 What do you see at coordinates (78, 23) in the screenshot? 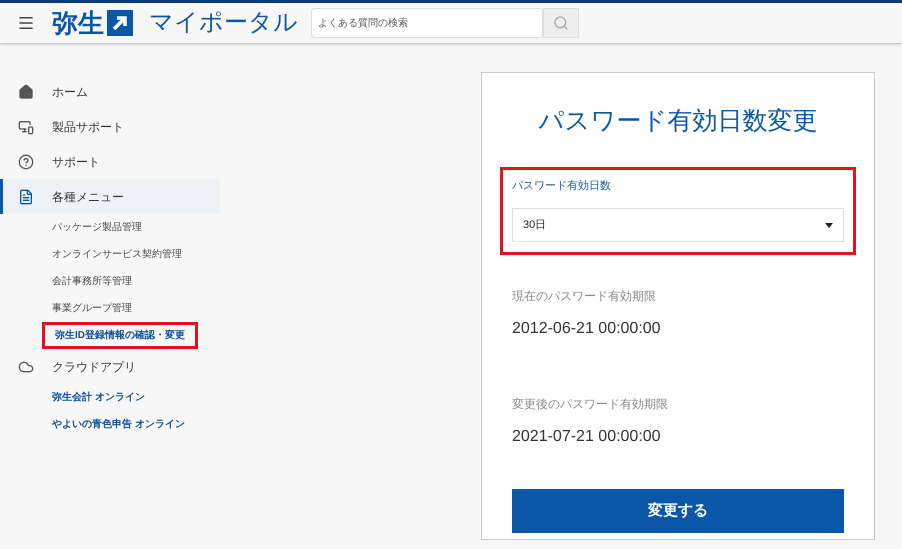
I see `logo-text: 弥生` at bounding box center [78, 23].